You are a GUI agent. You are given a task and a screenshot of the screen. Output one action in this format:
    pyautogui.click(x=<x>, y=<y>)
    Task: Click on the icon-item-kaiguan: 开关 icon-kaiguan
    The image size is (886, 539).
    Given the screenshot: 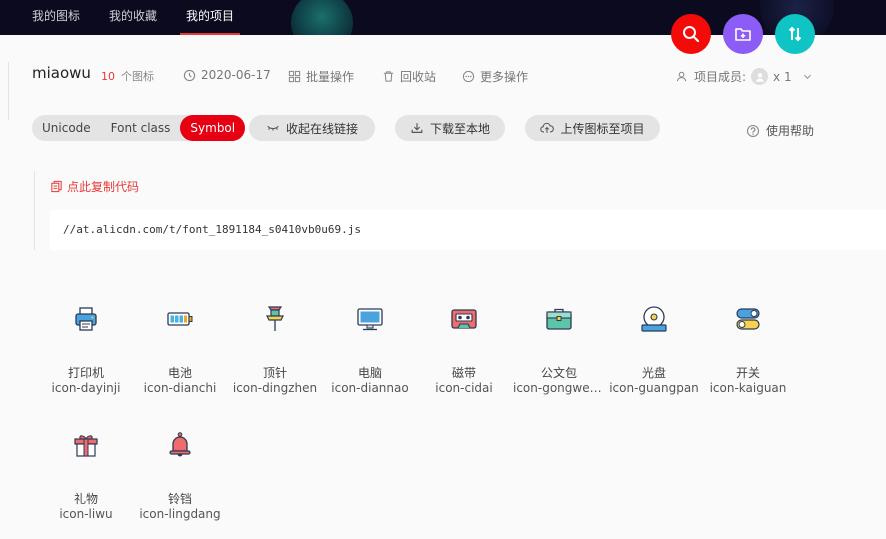 What is the action you would take?
    pyautogui.click(x=748, y=351)
    